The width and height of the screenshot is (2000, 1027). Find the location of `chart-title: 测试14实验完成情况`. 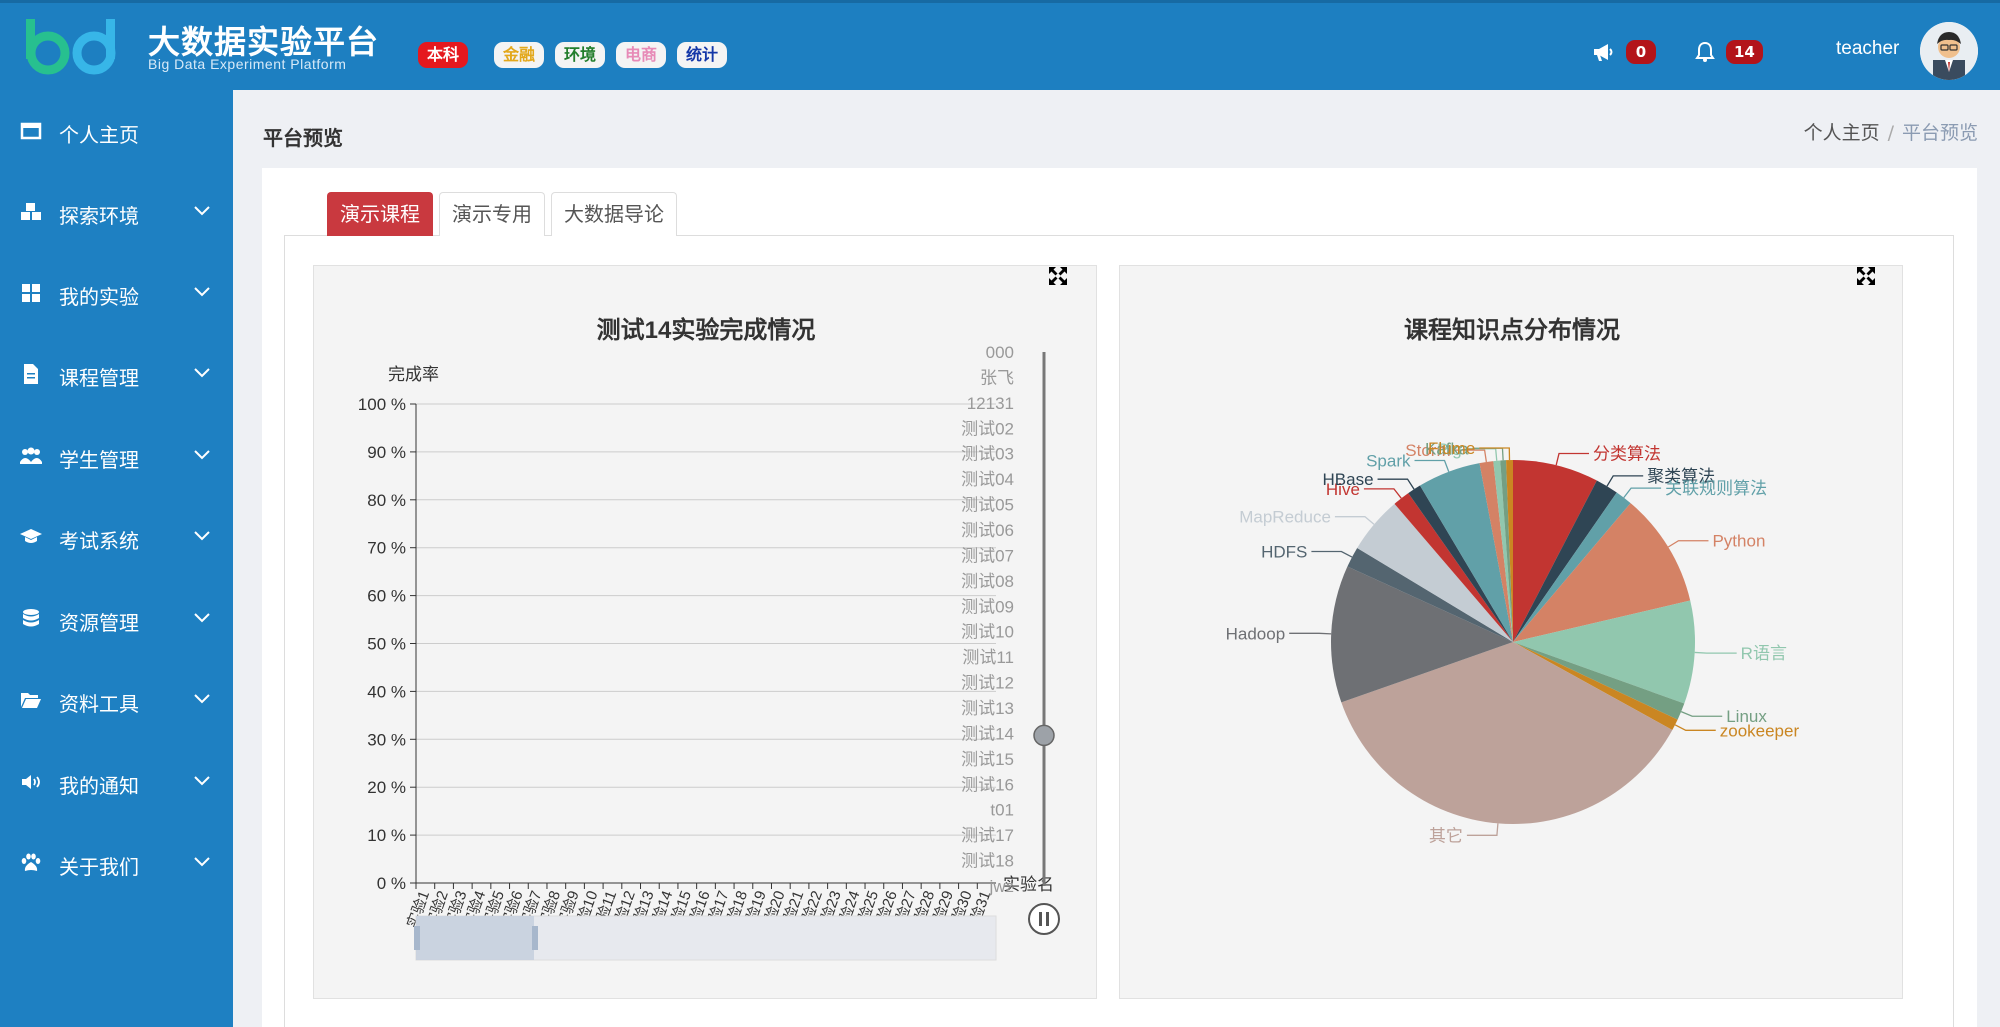

chart-title: 测试14实验完成情况 is located at coordinates (706, 330).